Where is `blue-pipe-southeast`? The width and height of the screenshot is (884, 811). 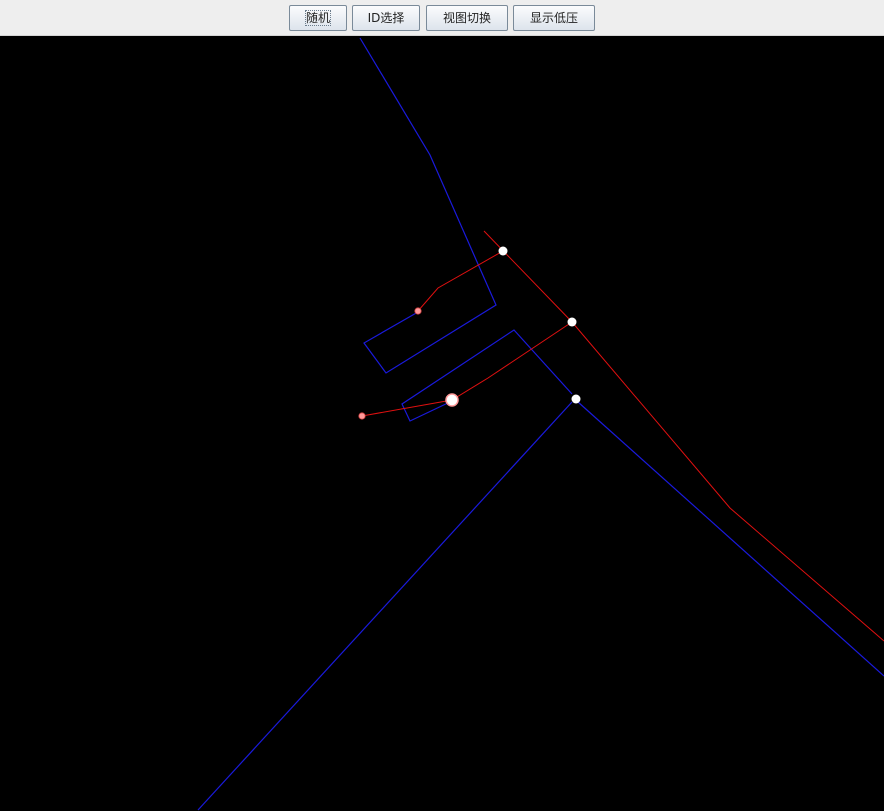
blue-pipe-southeast is located at coordinates (730, 539).